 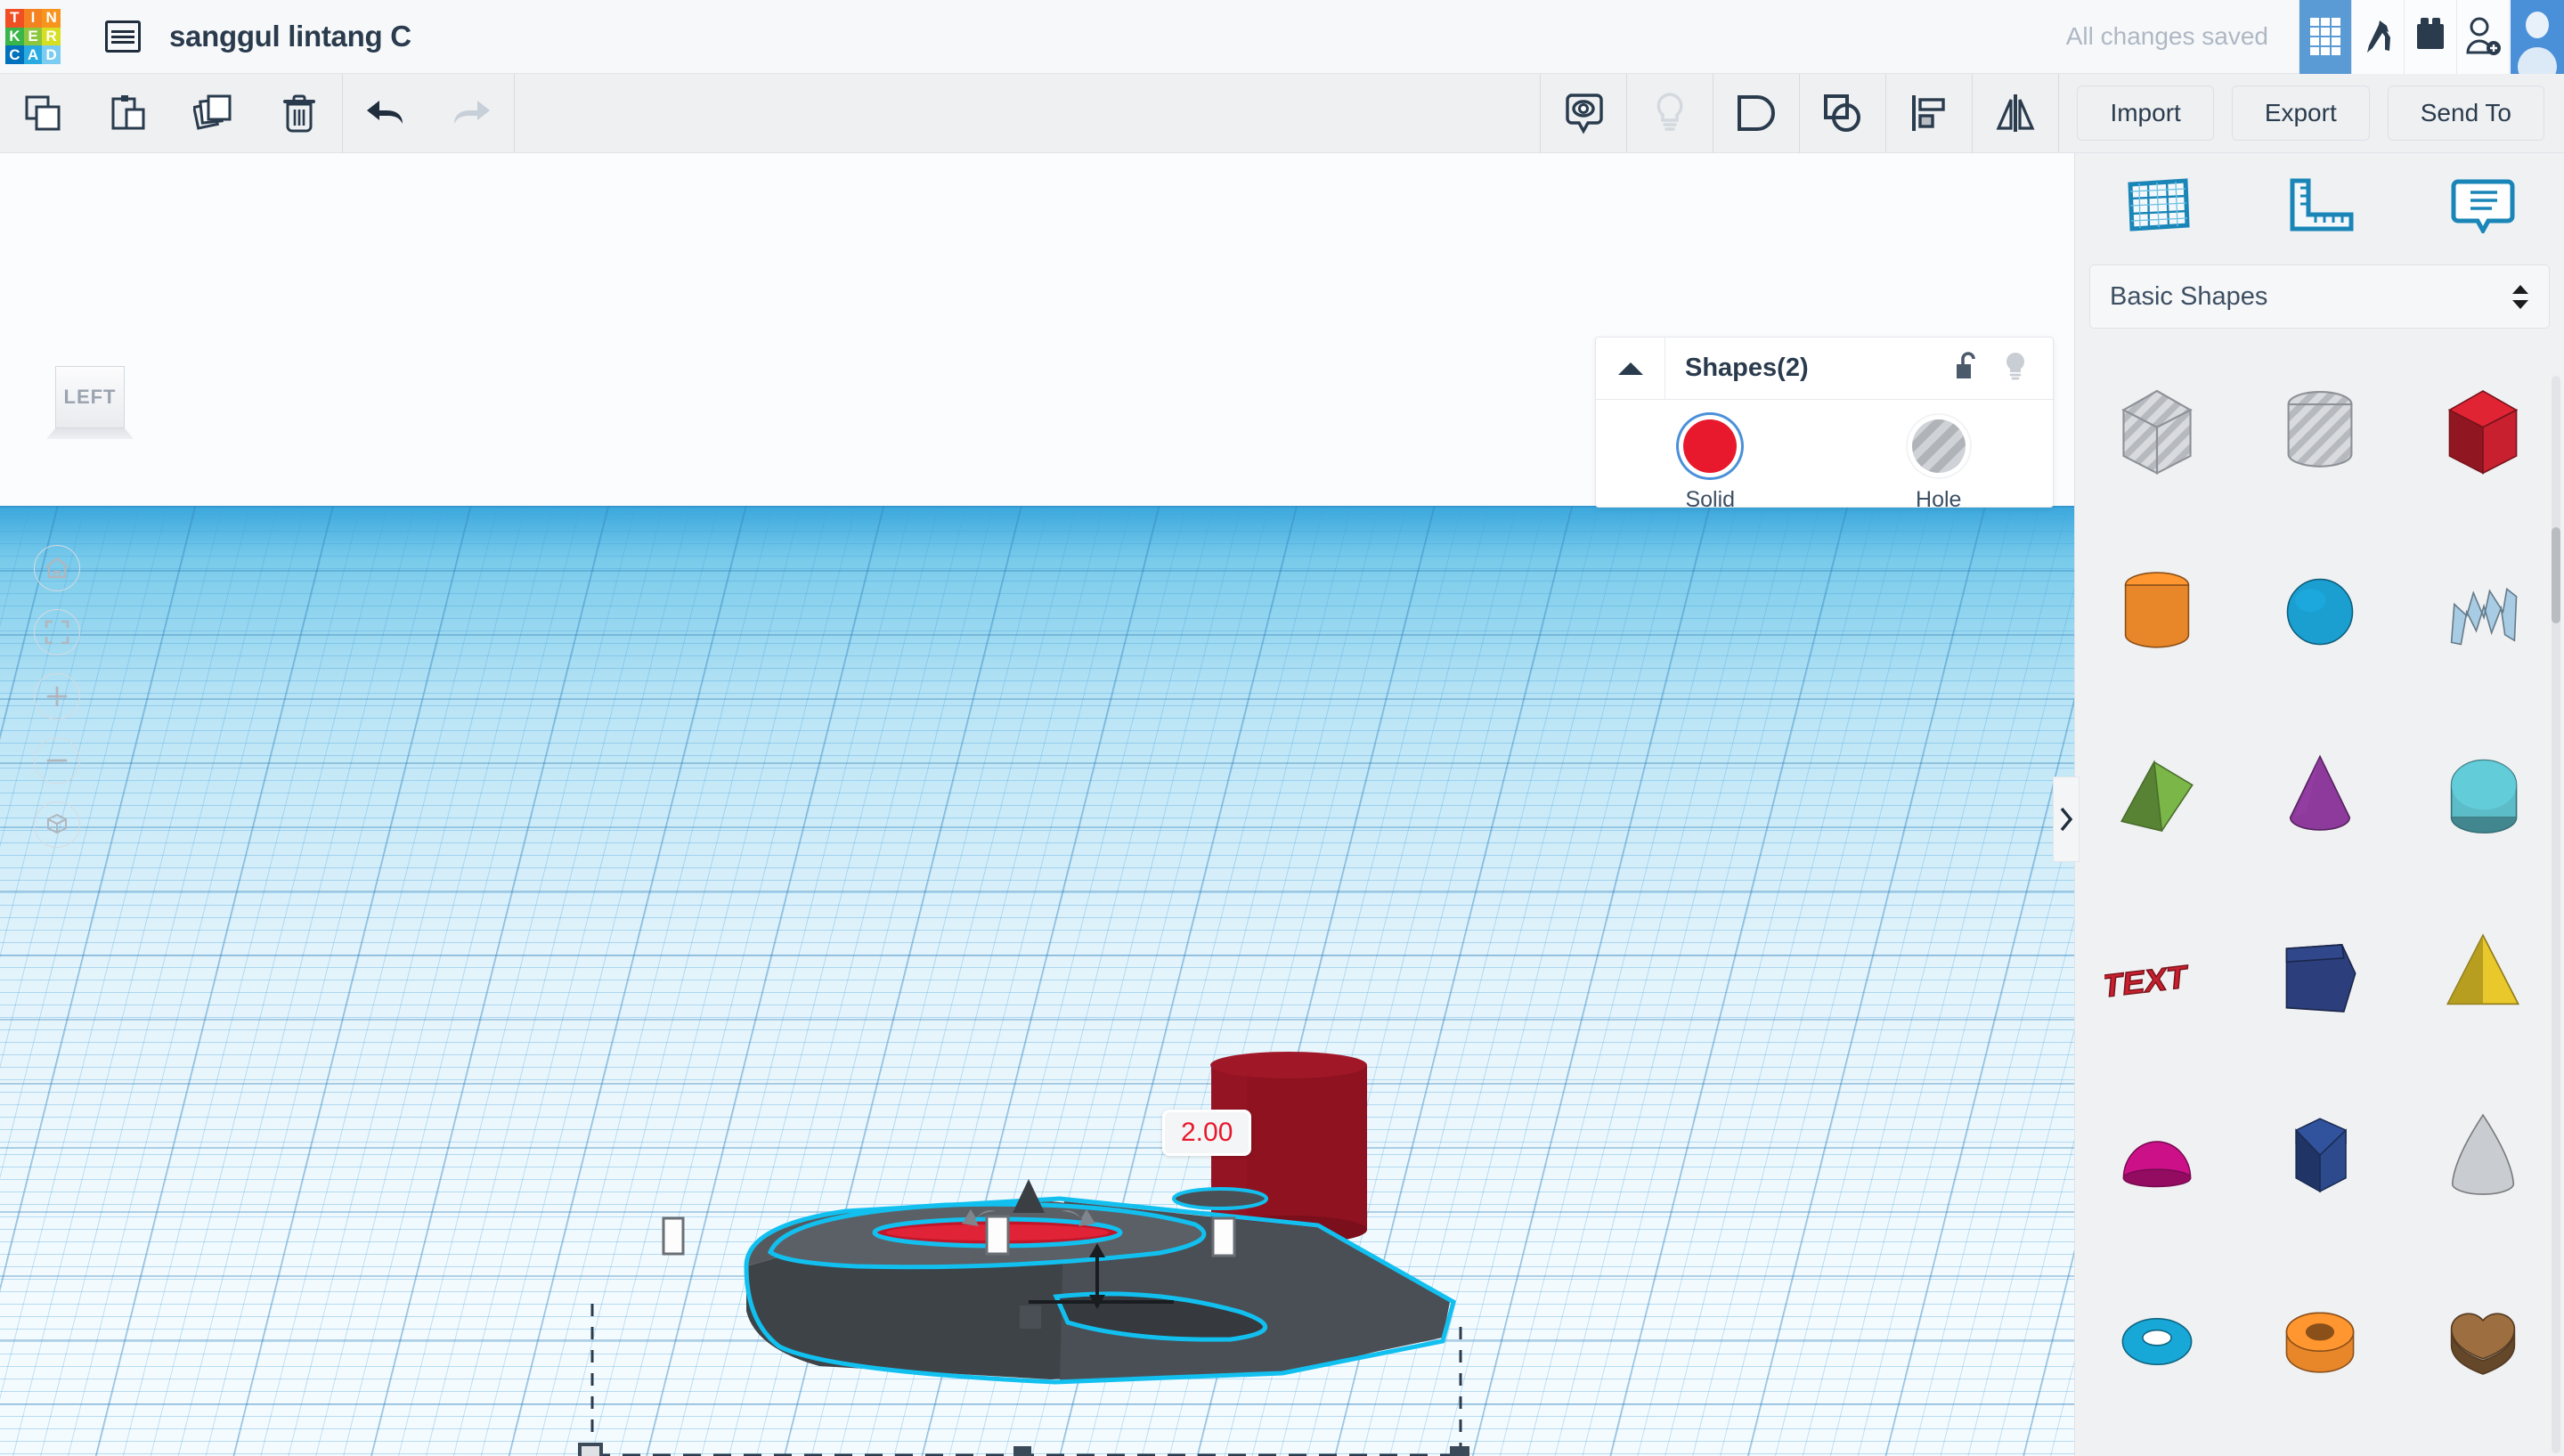 I want to click on shapes-panel-body: Solid Hole, so click(x=1824, y=456).